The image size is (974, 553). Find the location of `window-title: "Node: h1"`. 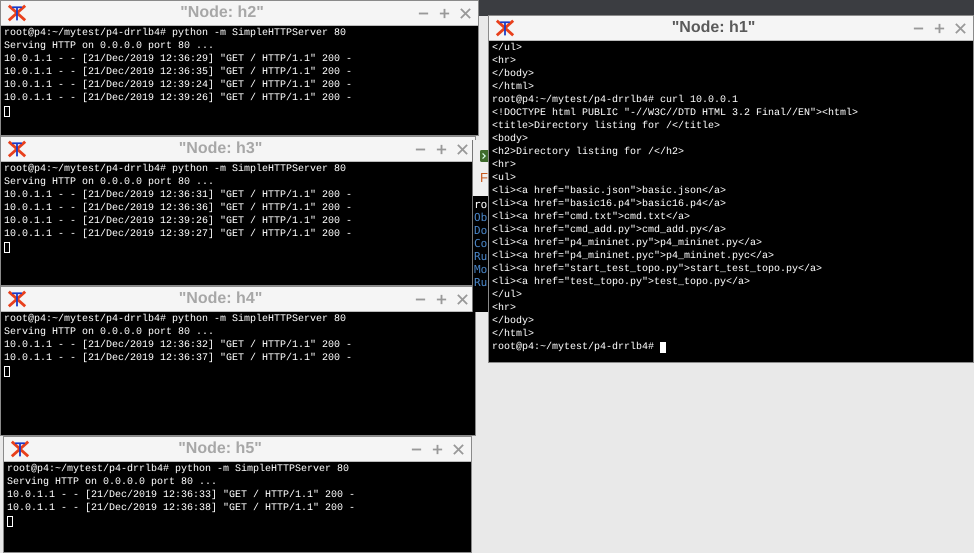

window-title: "Node: h1" is located at coordinates (713, 28).